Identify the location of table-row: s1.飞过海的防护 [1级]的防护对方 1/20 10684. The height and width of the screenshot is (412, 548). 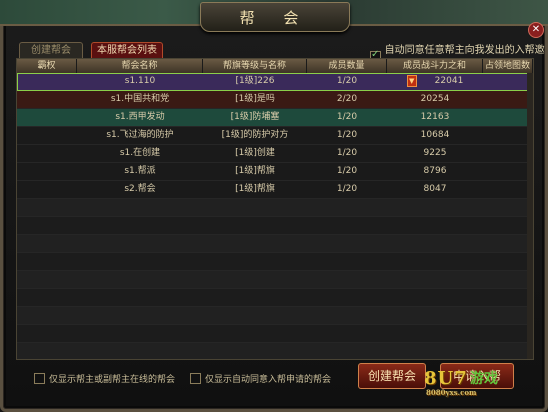
(275, 136).